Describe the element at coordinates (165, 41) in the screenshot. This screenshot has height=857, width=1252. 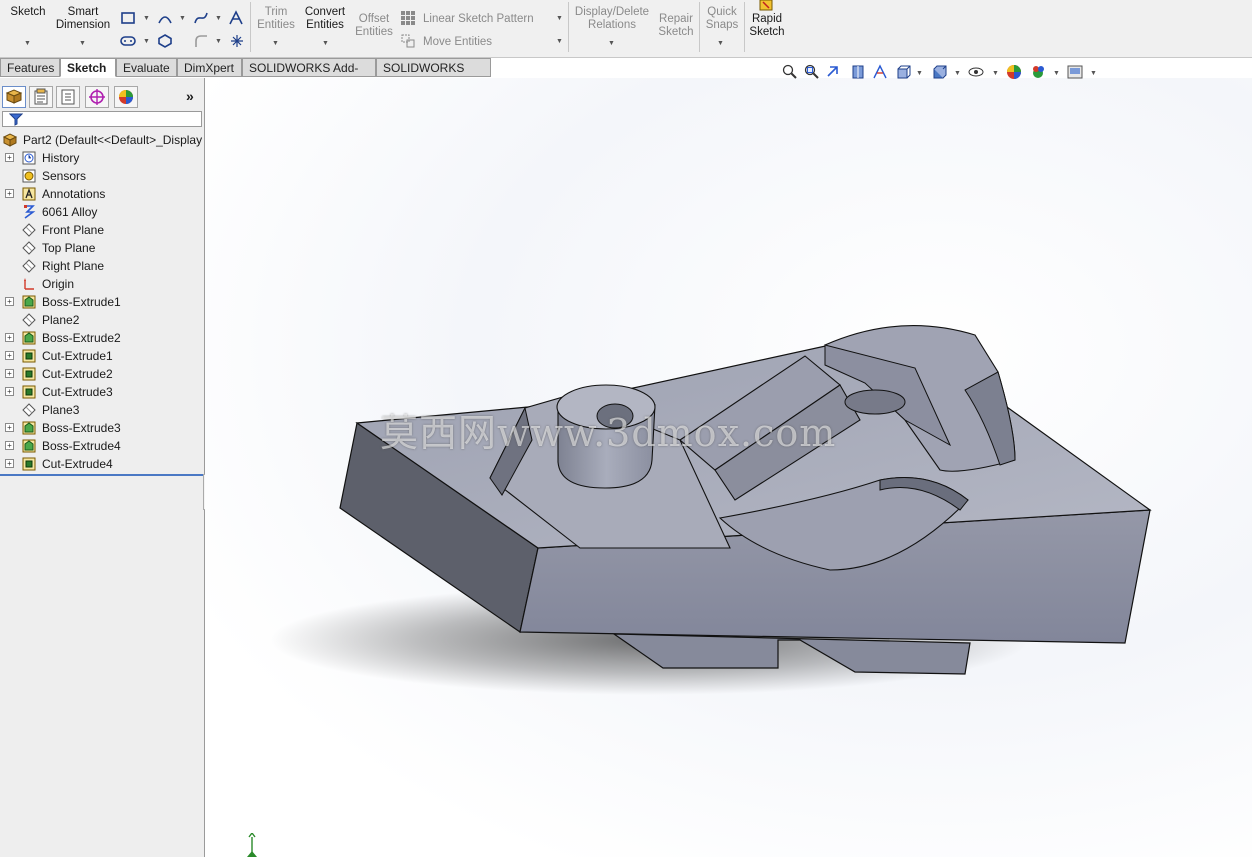
I see `polygon-icon` at that location.